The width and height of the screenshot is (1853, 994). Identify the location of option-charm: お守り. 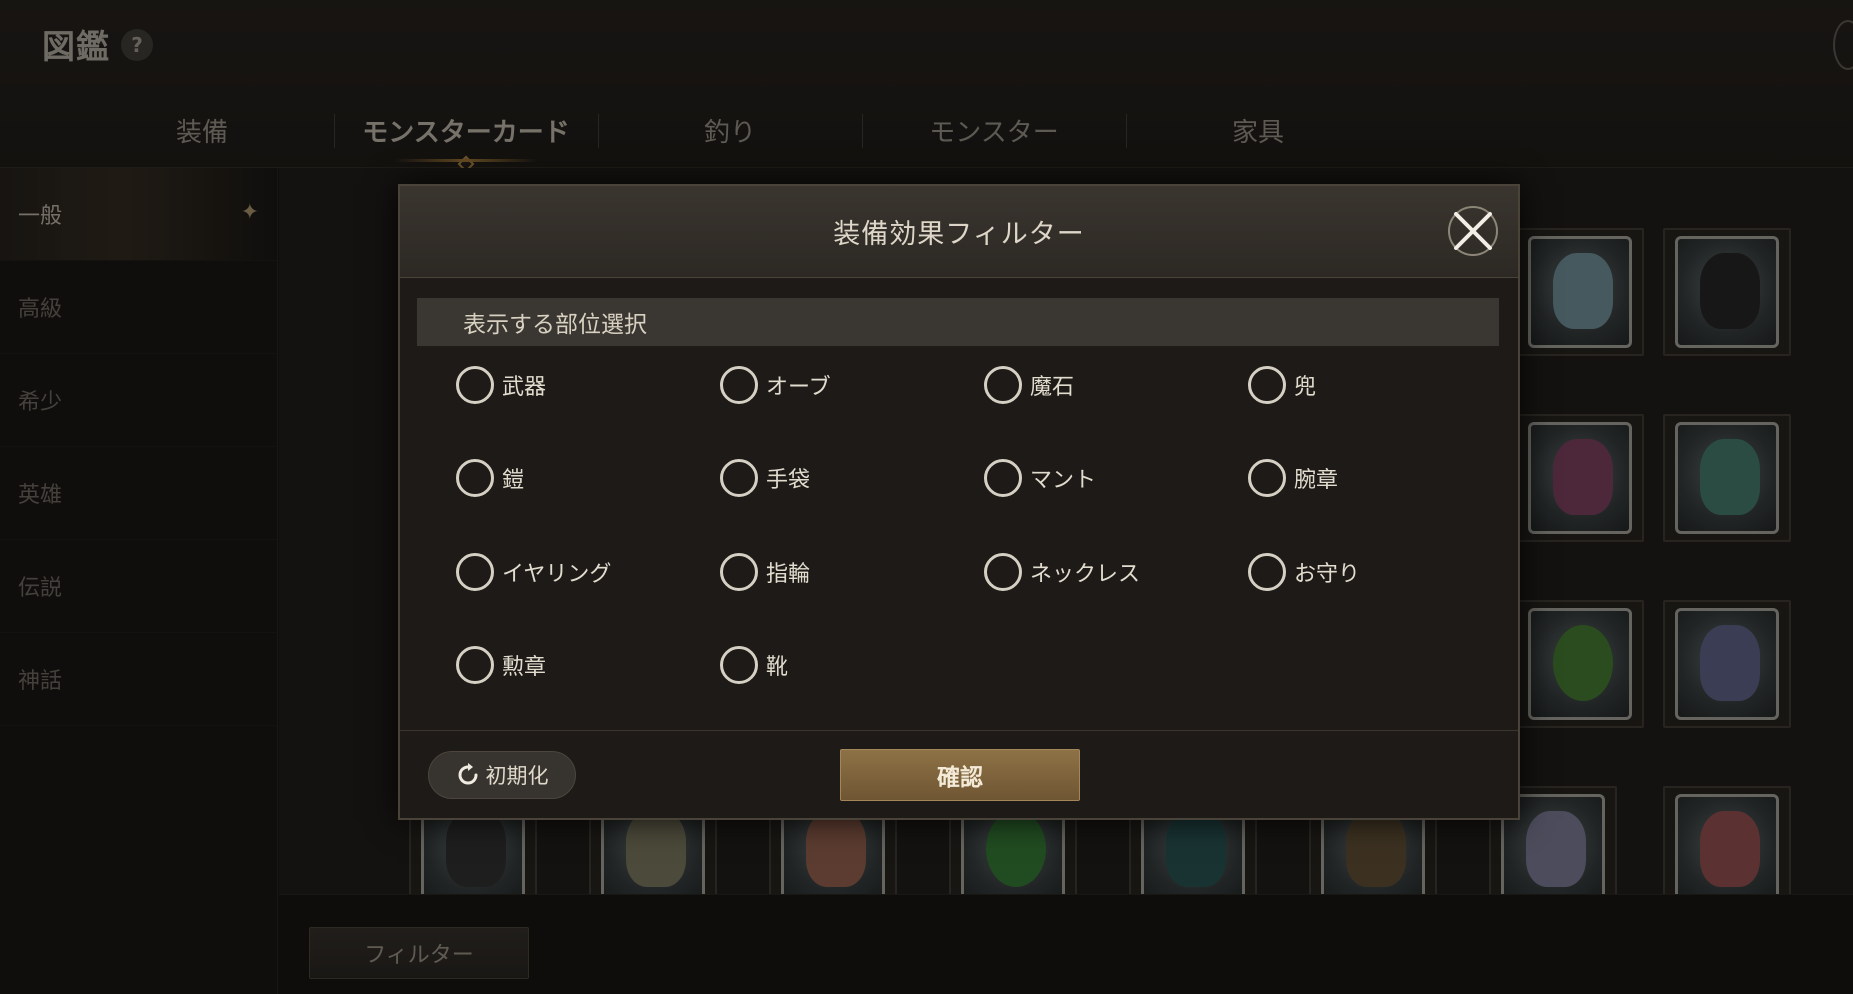
(1304, 572).